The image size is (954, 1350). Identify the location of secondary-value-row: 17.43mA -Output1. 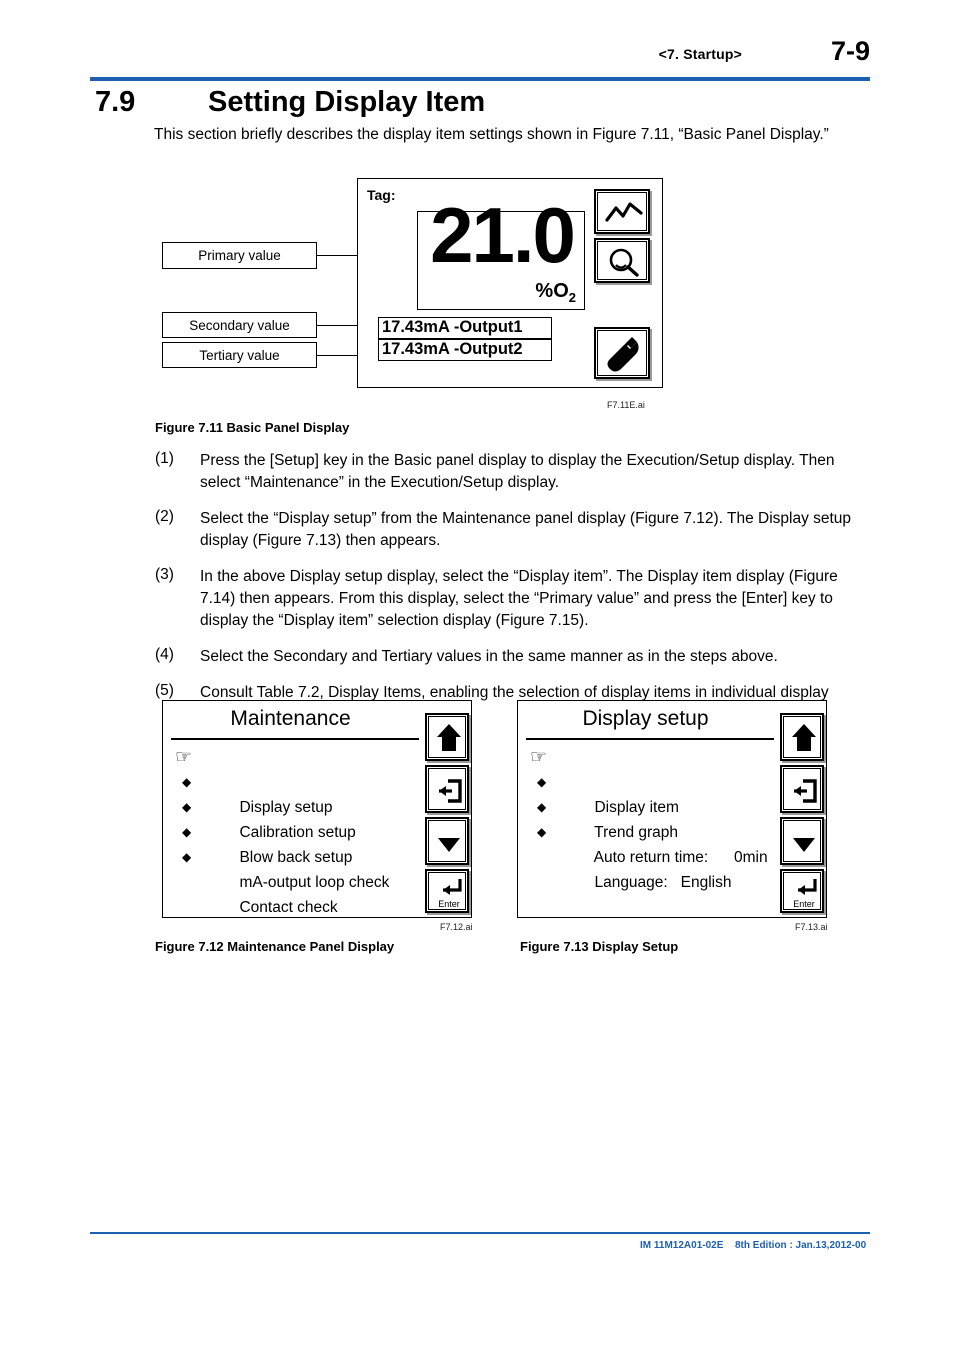
(465, 328).